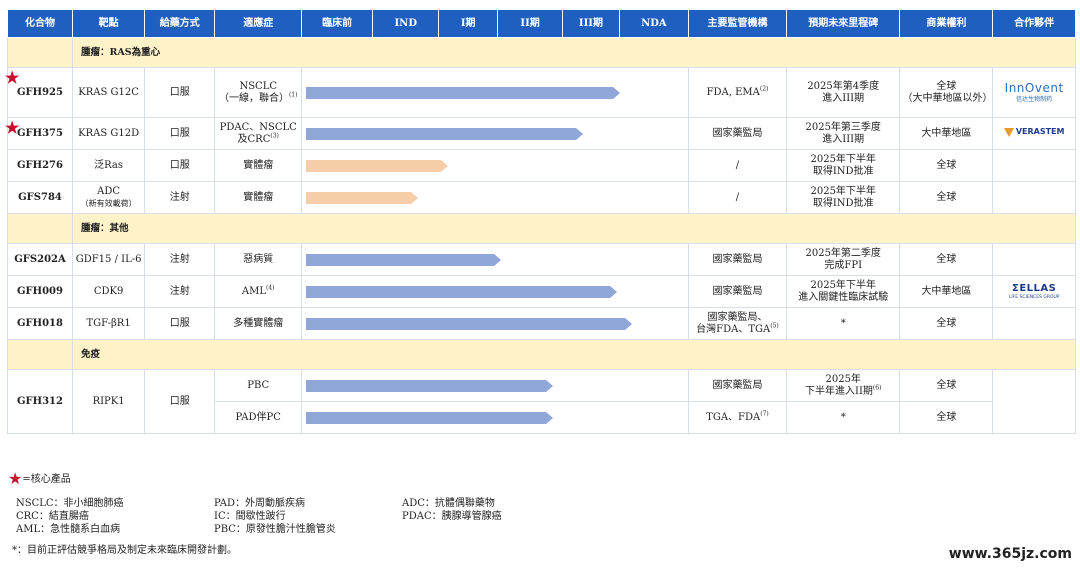 The width and height of the screenshot is (1080, 570). Describe the element at coordinates (1008, 132) in the screenshot. I see `verastem-v-icon` at that location.